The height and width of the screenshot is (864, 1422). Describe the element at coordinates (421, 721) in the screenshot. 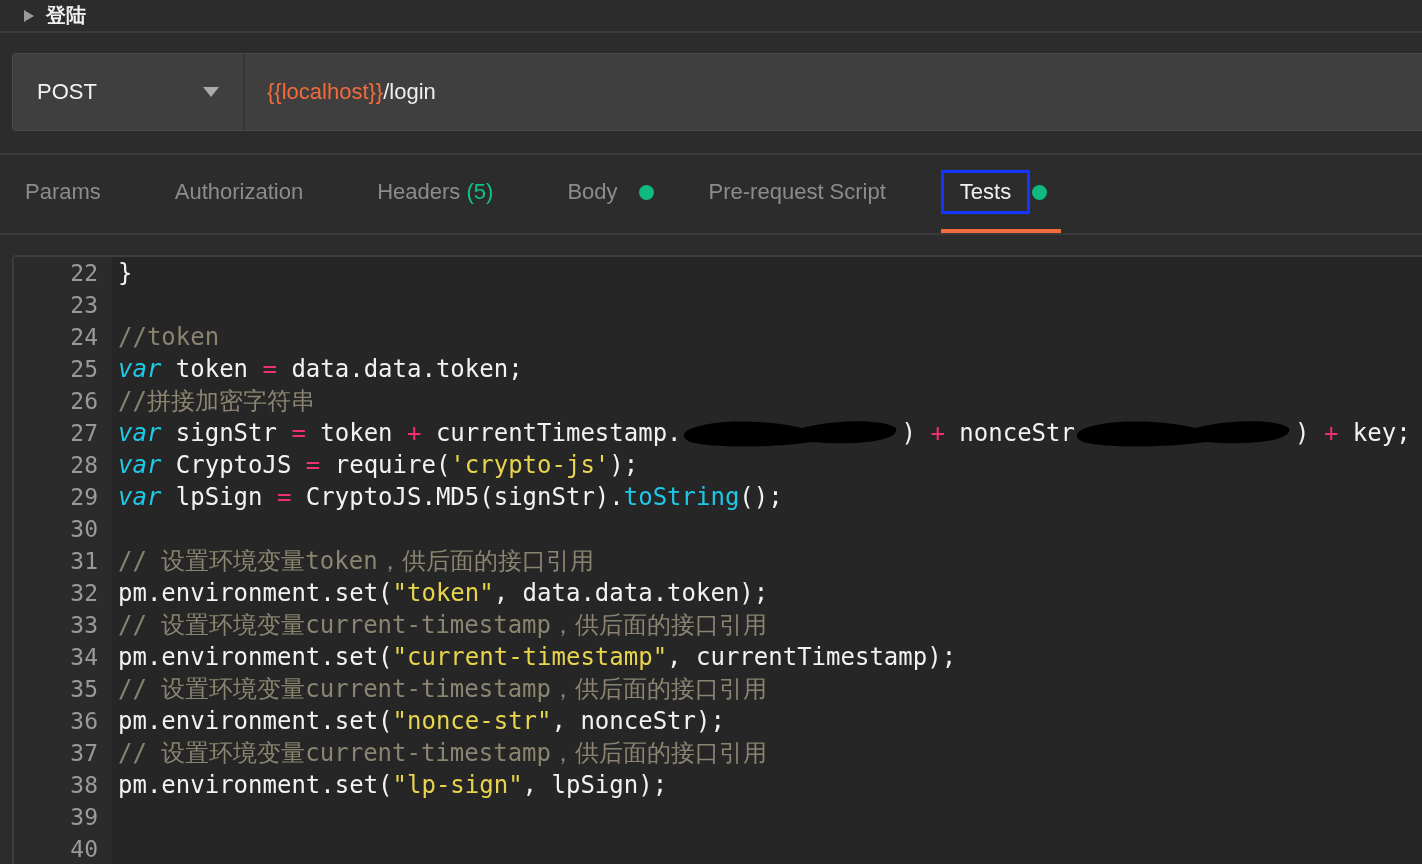

I see `code-line: pm.environment.set("nonce-str", nonceStr);` at that location.